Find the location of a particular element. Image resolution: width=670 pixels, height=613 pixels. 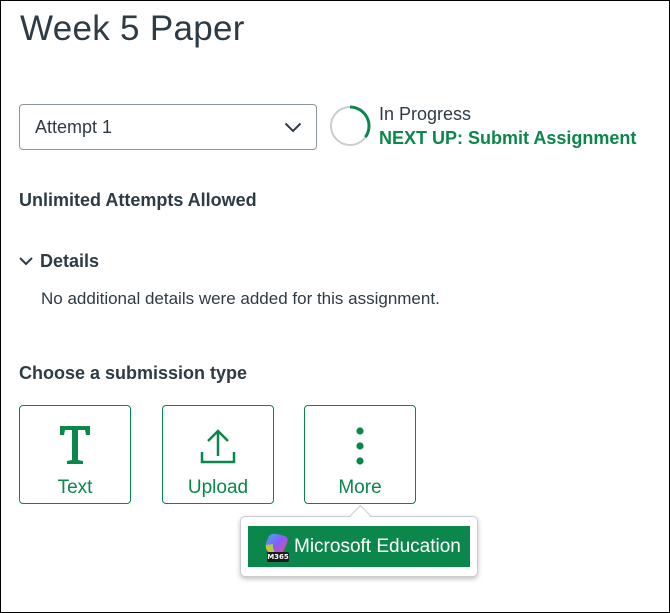

m365-badge: M365 is located at coordinates (278, 556).